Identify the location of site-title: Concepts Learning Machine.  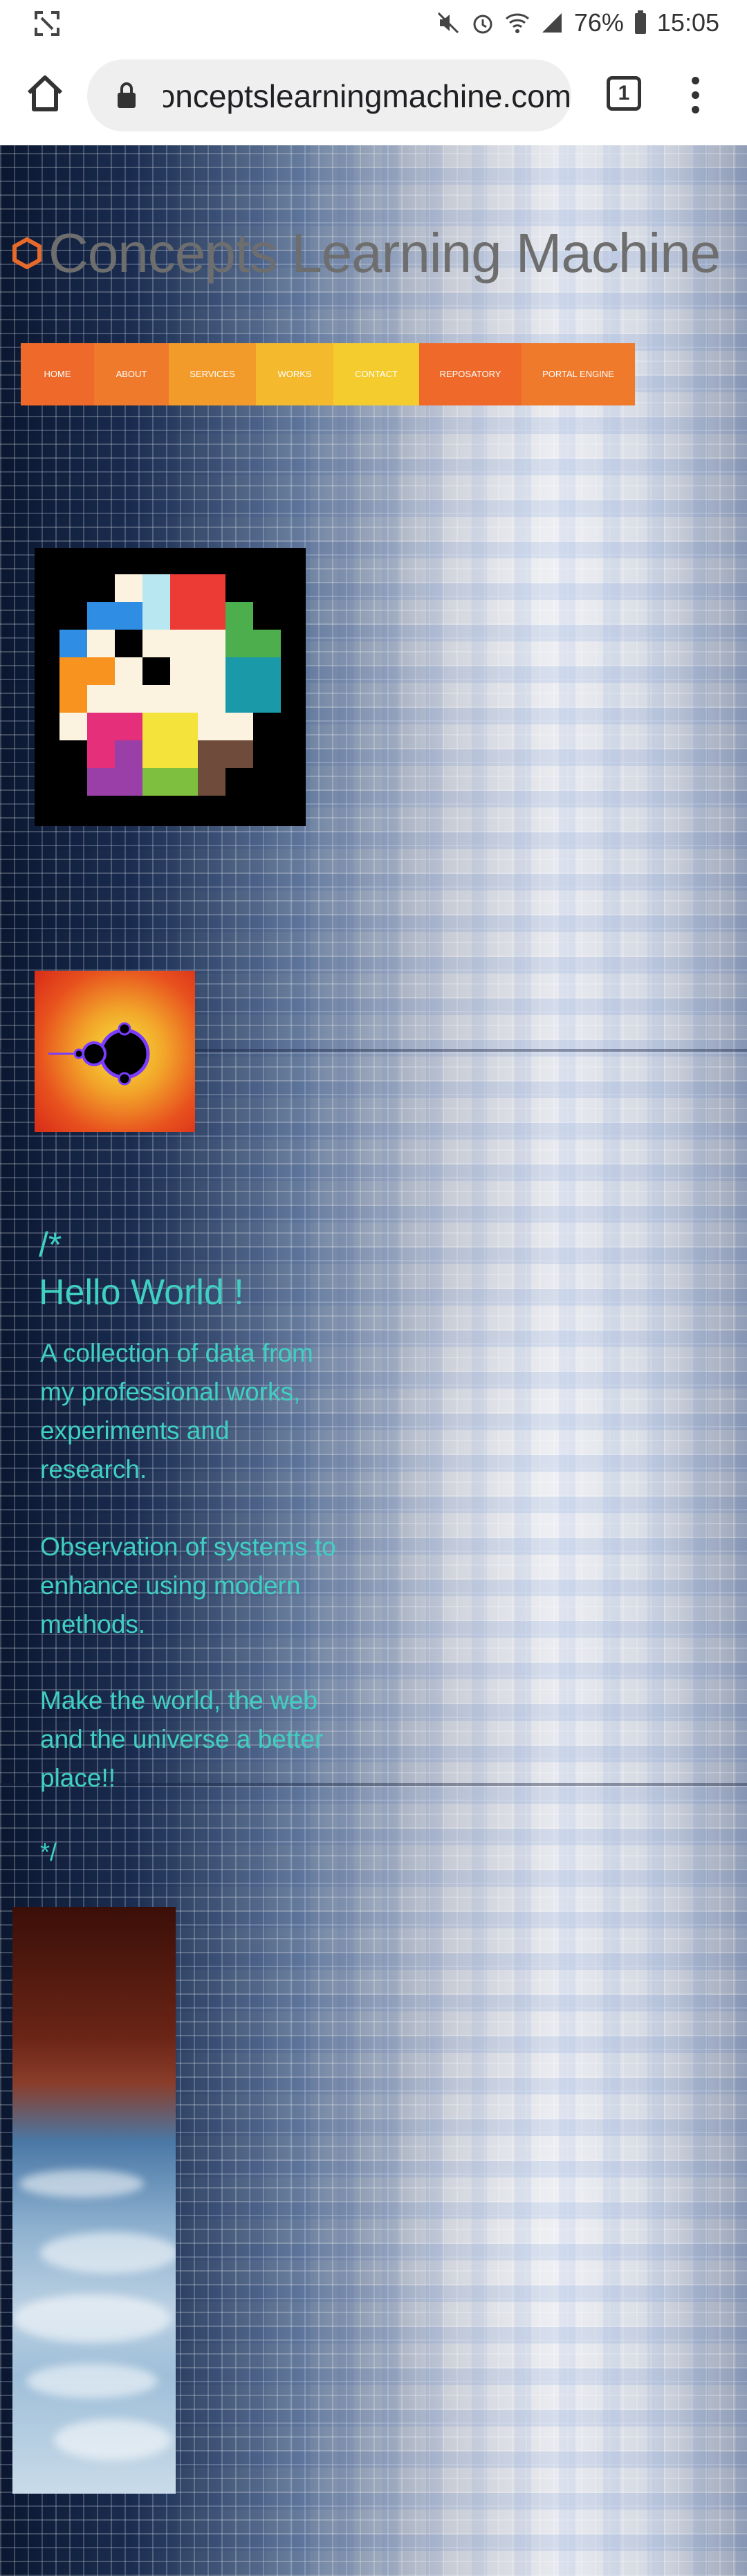
(384, 253).